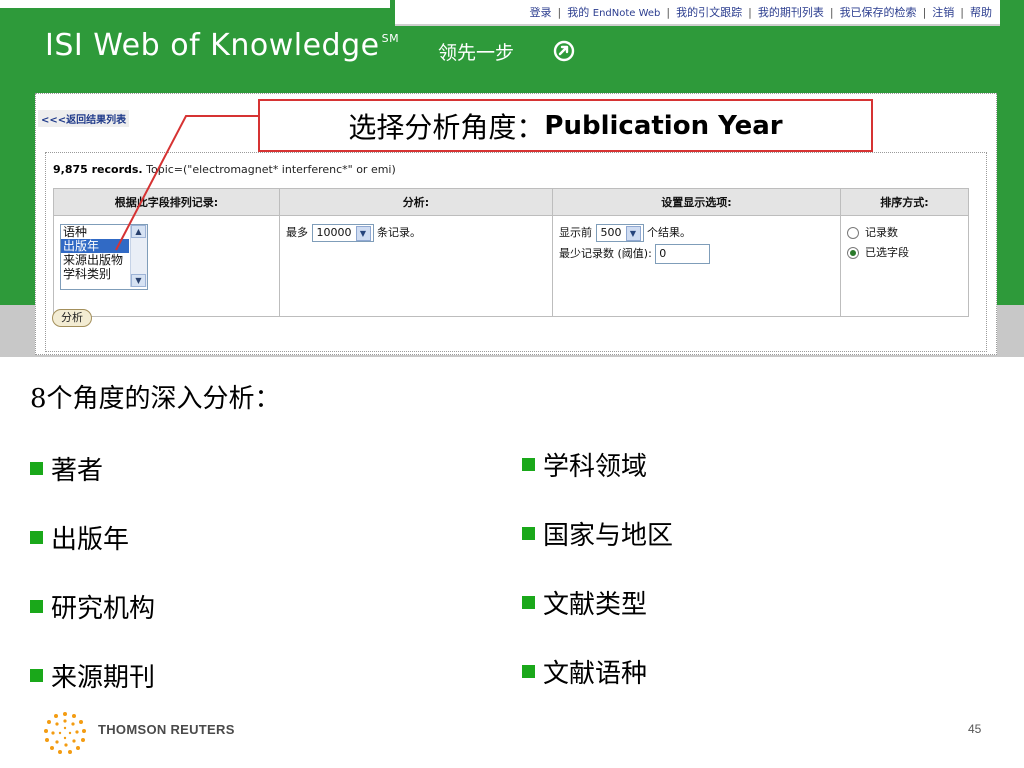 The width and height of the screenshot is (1024, 768). What do you see at coordinates (887, 252) in the screenshot?
I see `sort-option-label: 已选字段` at bounding box center [887, 252].